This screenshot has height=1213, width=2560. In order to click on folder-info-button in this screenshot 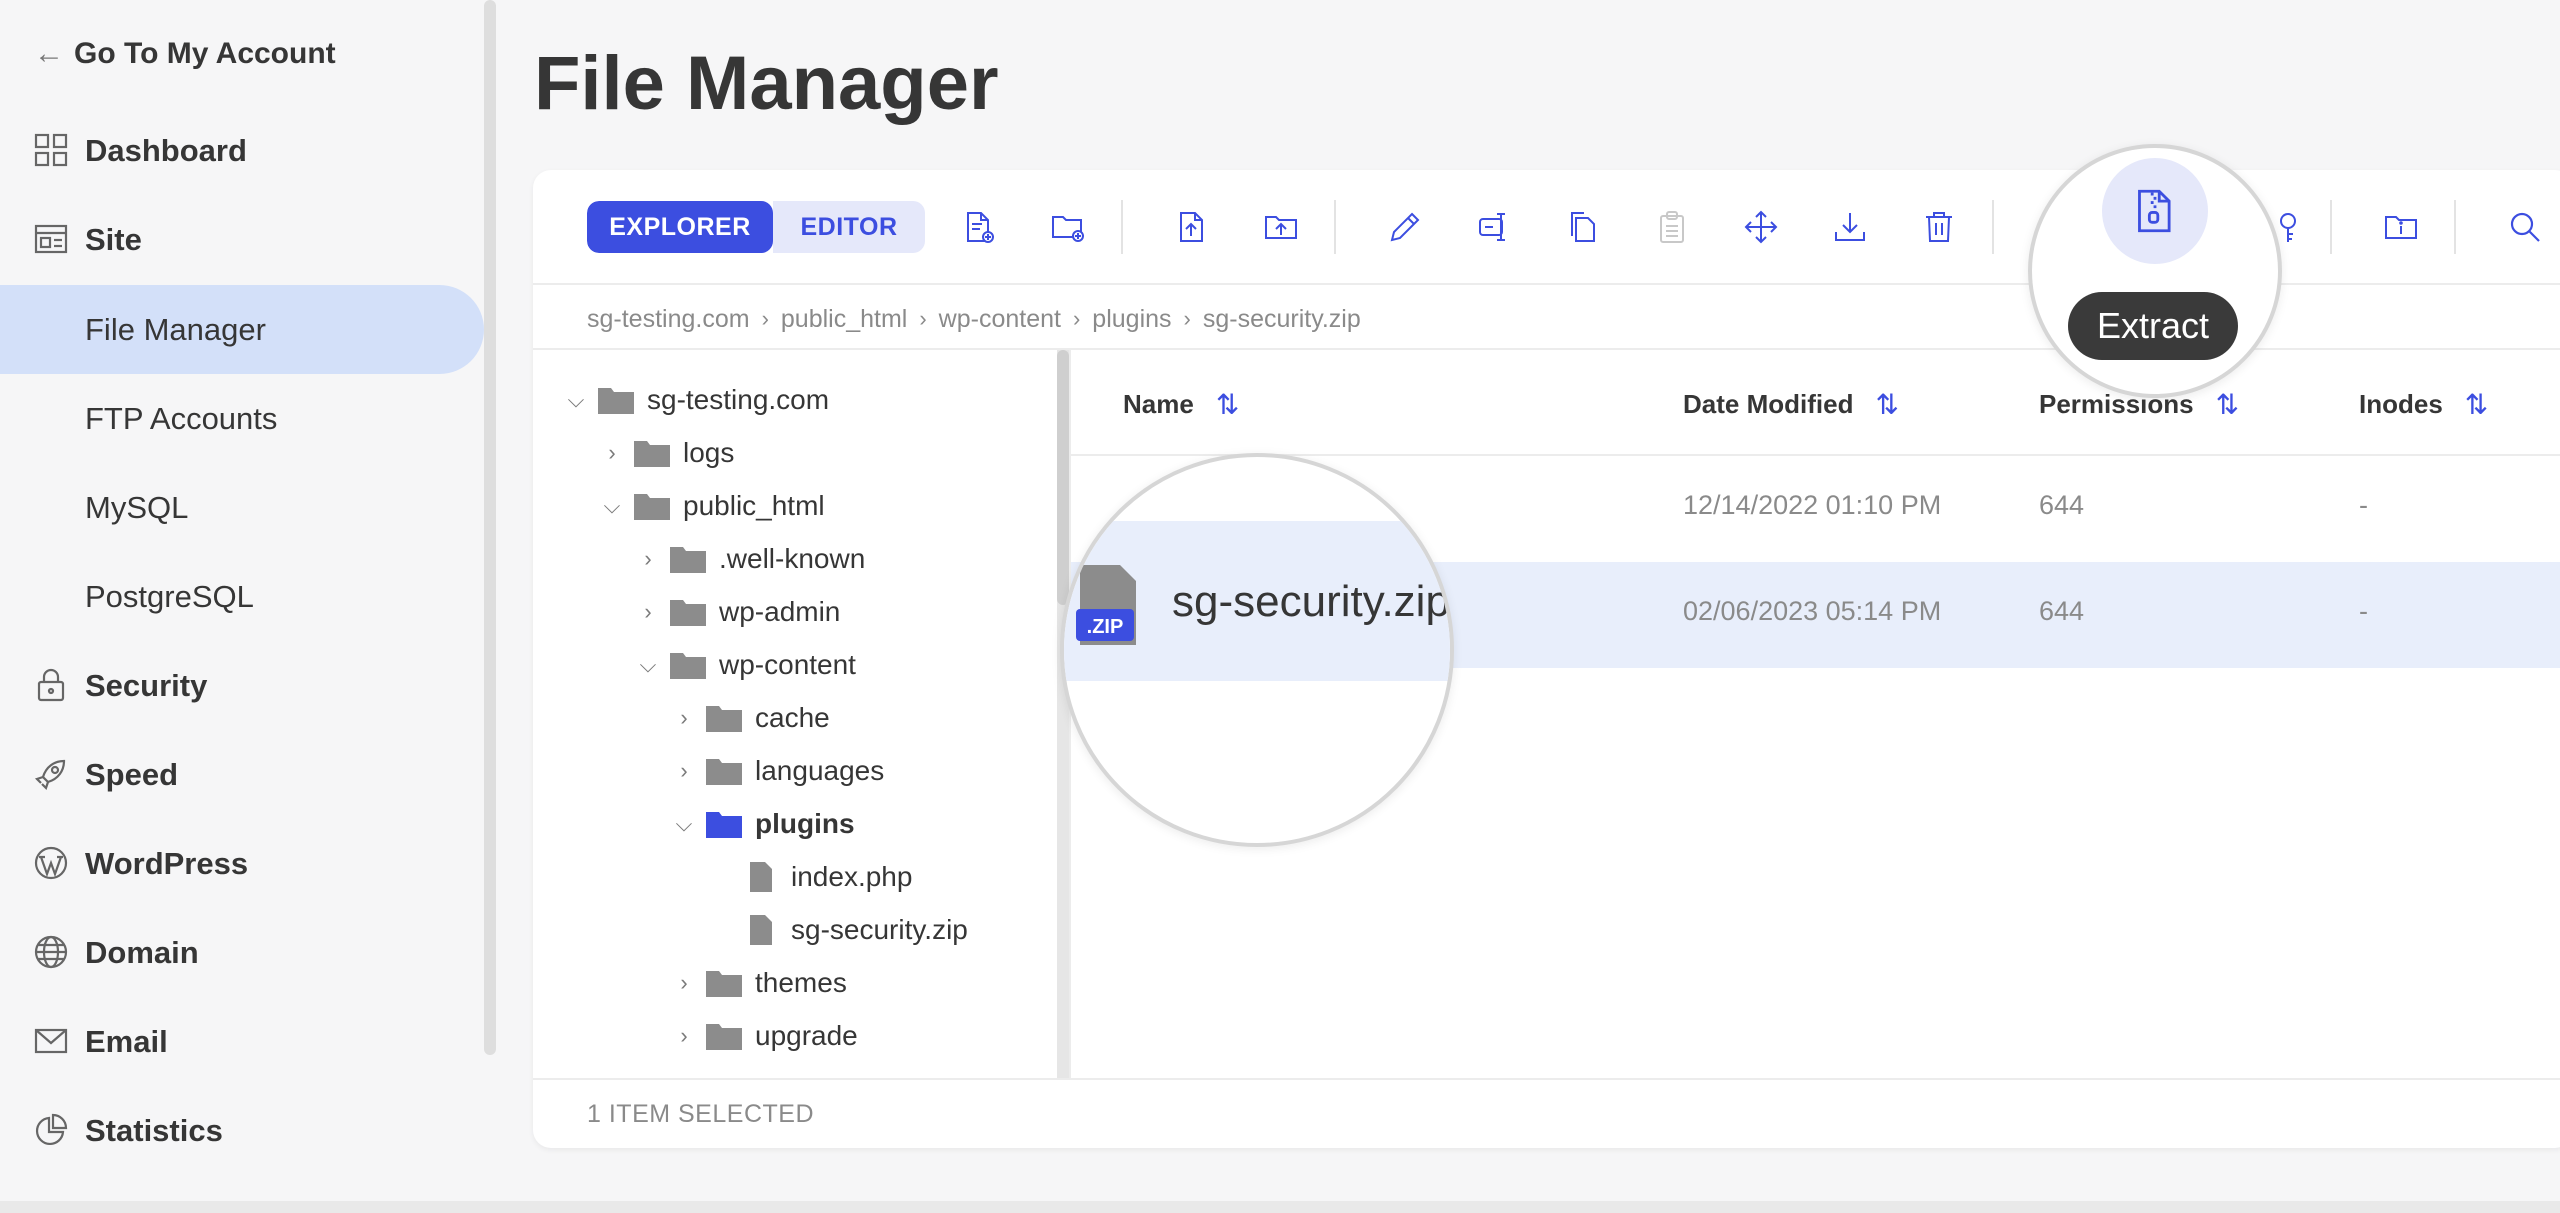, I will do `click(2401, 227)`.